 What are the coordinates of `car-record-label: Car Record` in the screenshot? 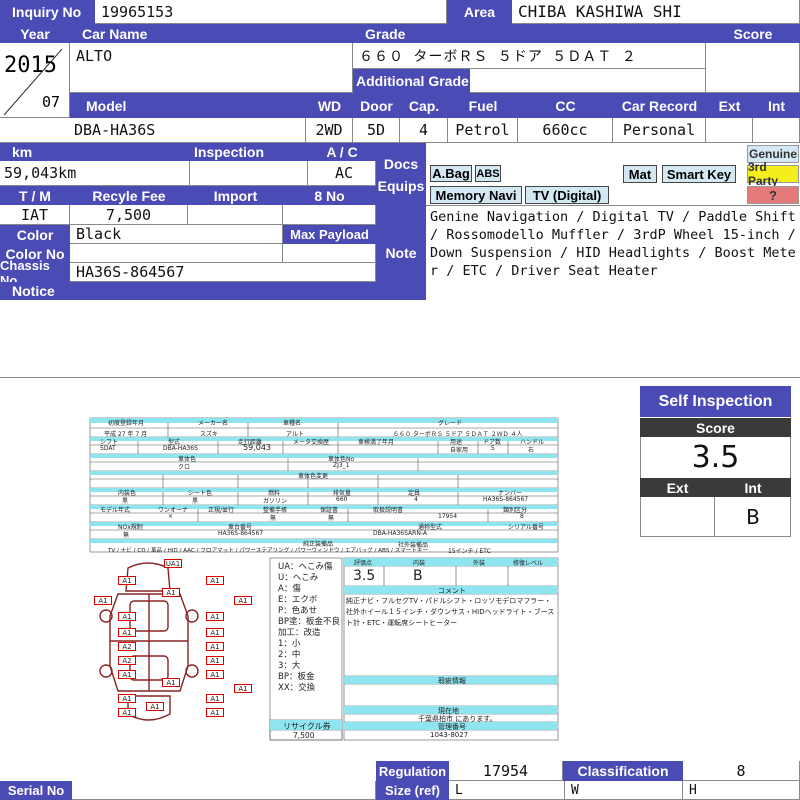 It's located at (659, 105).